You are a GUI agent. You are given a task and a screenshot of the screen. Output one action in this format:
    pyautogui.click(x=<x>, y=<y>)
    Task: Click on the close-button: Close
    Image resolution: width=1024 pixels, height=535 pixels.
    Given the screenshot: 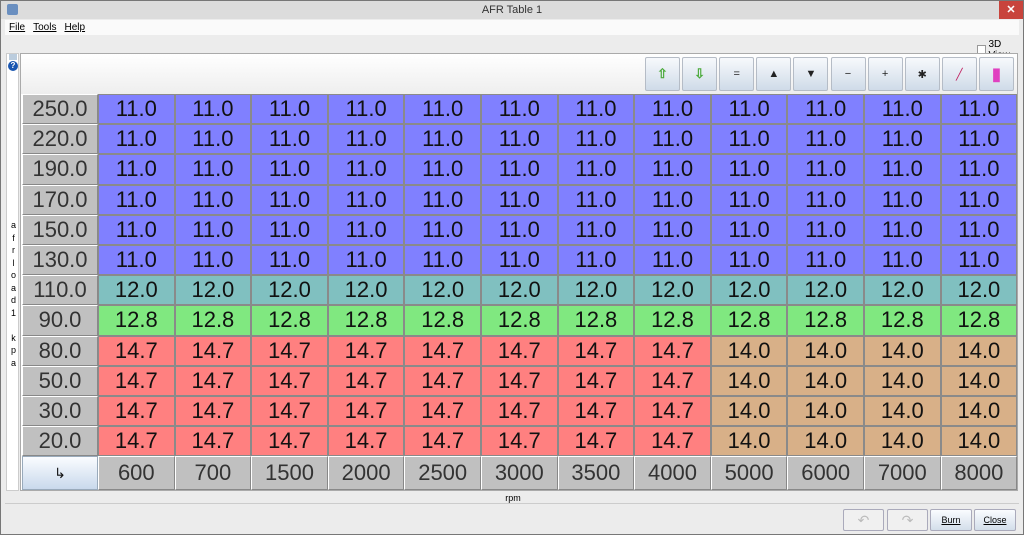 What is the action you would take?
    pyautogui.click(x=995, y=520)
    